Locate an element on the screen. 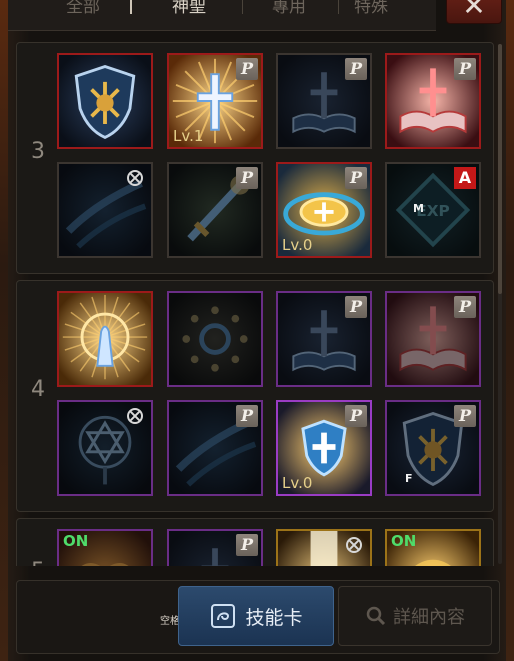  skill-card-button: 技能卡 is located at coordinates (256, 616).